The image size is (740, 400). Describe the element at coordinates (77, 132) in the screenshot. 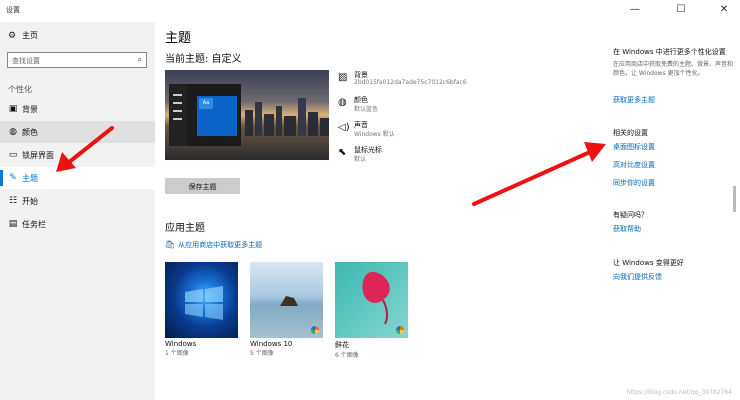

I see `sidebar-item-colors: ◍ 颜色` at that location.